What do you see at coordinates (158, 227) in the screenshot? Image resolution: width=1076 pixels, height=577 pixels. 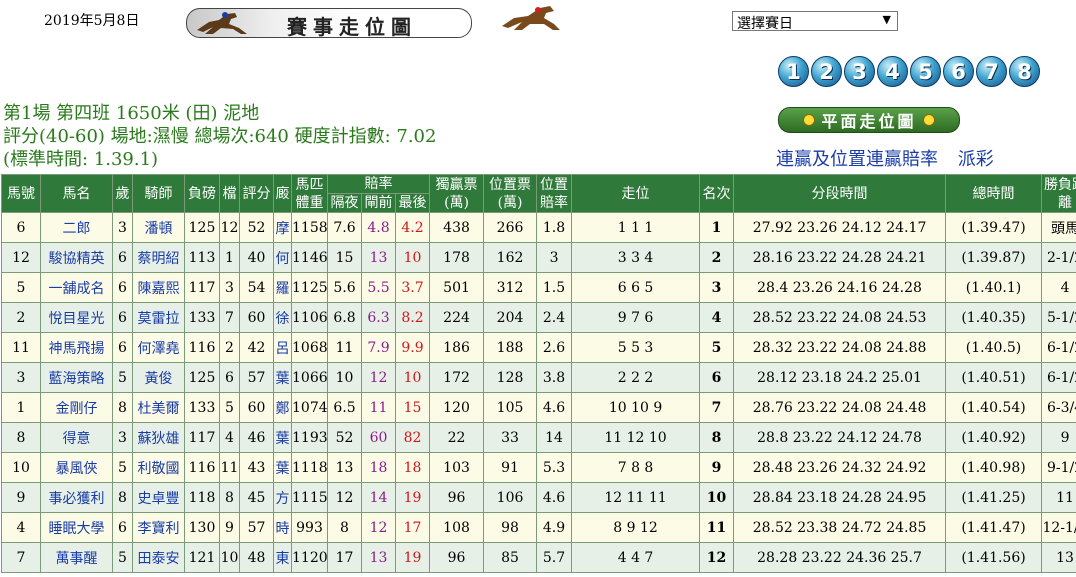 I see `jockey-name-cell: 潘頓` at bounding box center [158, 227].